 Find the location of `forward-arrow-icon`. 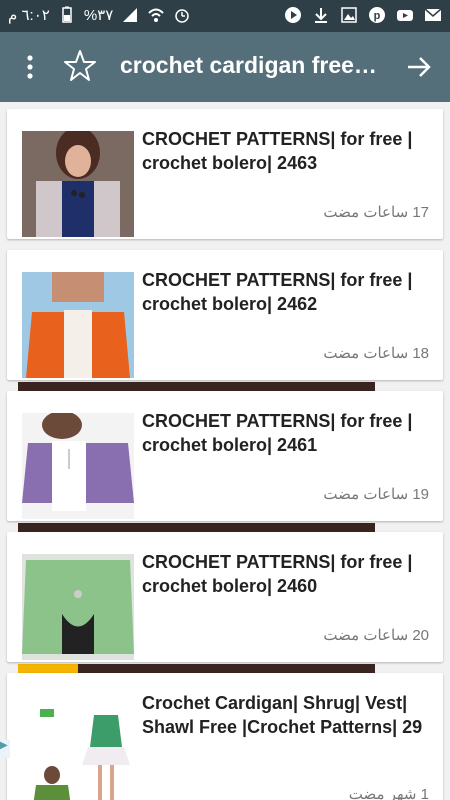

forward-arrow-icon is located at coordinates (419, 67).